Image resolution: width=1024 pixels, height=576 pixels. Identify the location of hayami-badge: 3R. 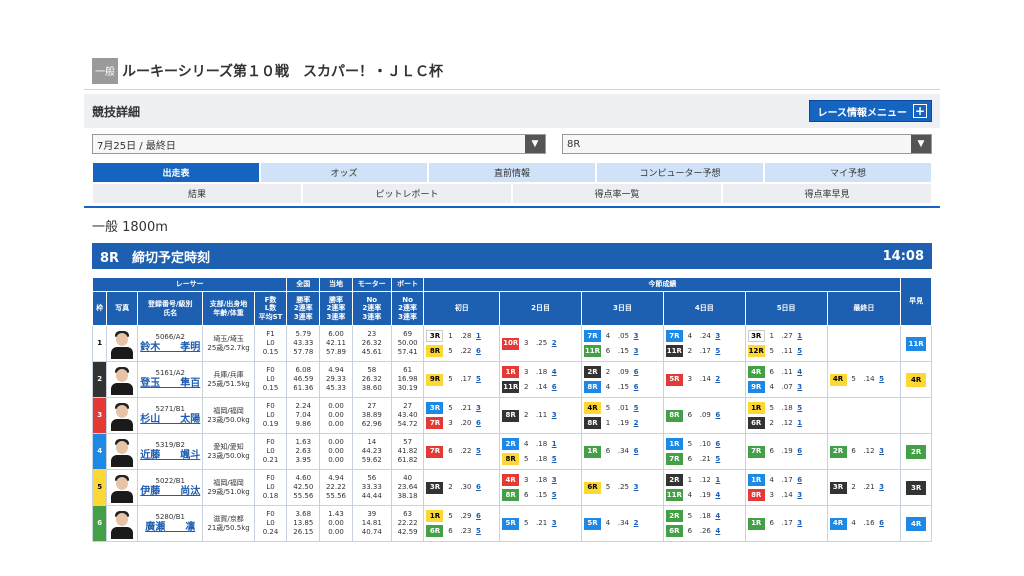
(916, 487).